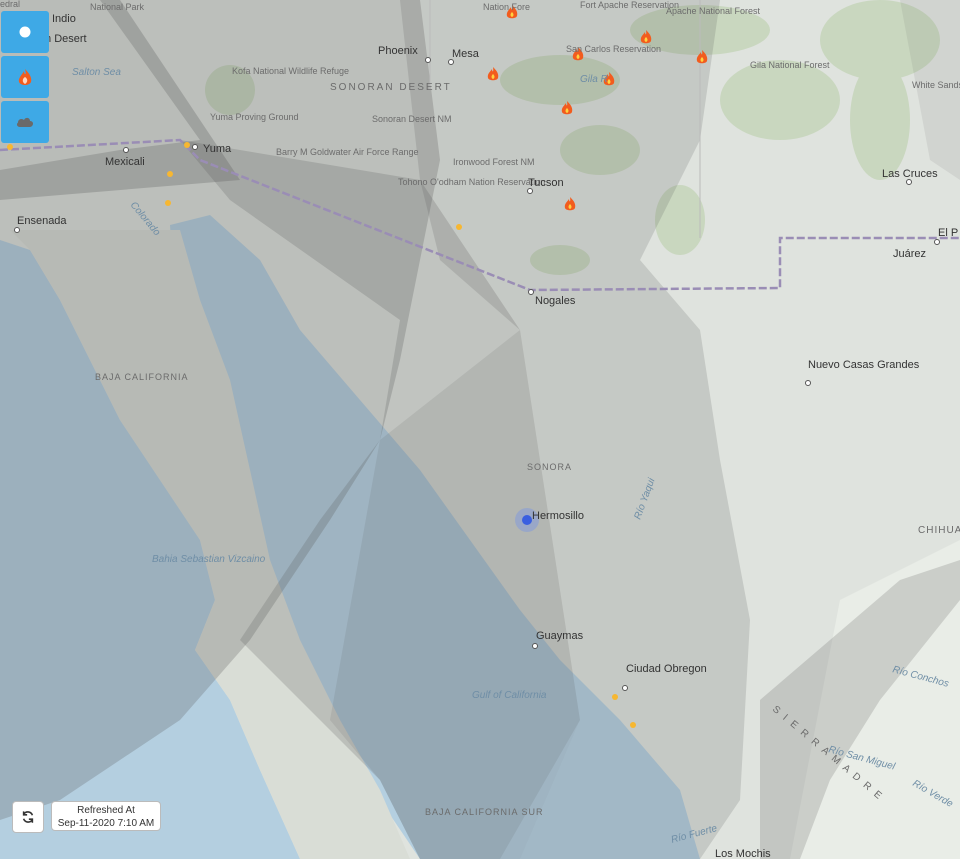 The width and height of the screenshot is (960, 859). I want to click on refresh-status: Refreshed At Sep-11-2020 7:10 AM, so click(106, 816).